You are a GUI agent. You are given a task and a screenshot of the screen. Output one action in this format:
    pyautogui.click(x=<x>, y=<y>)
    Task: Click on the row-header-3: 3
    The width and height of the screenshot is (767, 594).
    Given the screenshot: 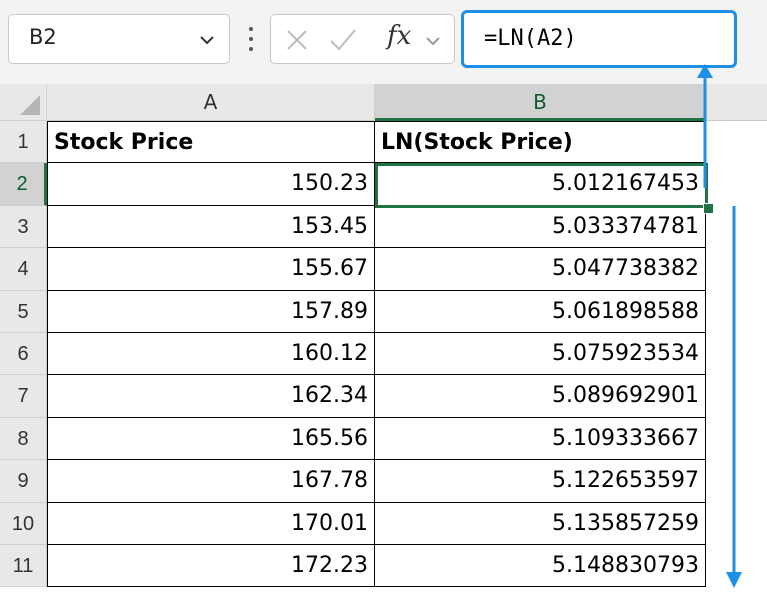 What is the action you would take?
    pyautogui.click(x=23, y=227)
    